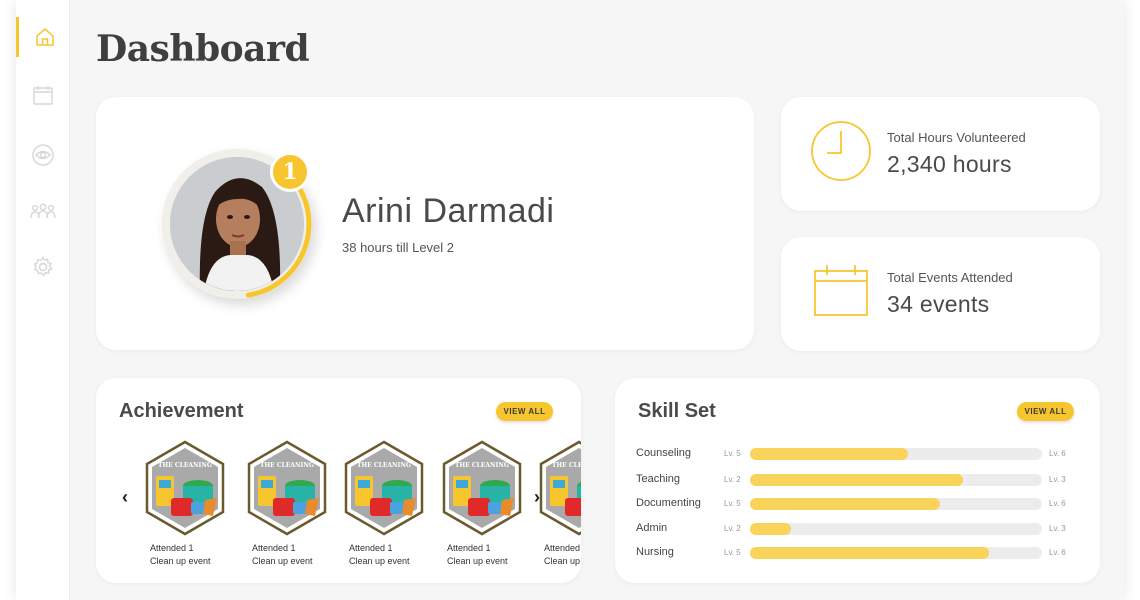 This screenshot has height=600, width=1140. What do you see at coordinates (956, 137) in the screenshot?
I see `hours-stat-label: Total Hours Volunteered` at bounding box center [956, 137].